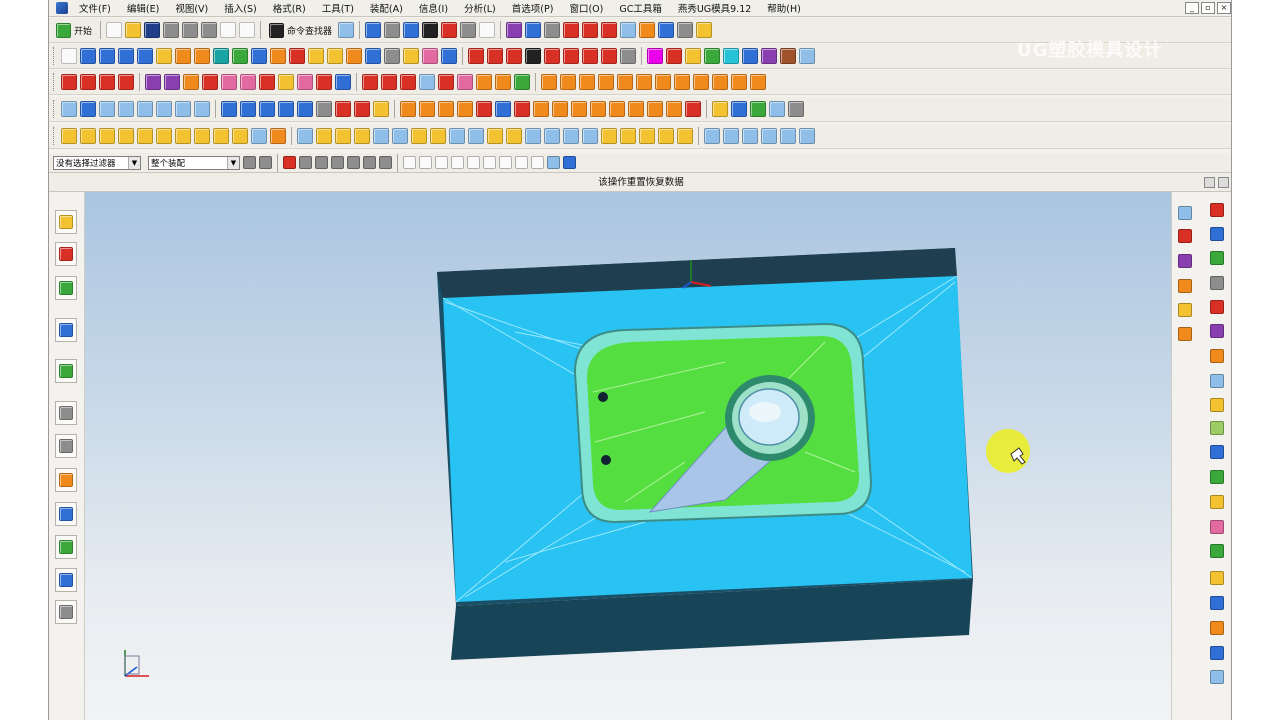 This screenshot has width=1280, height=720. I want to click on cube-view-icon, so click(1185, 213).